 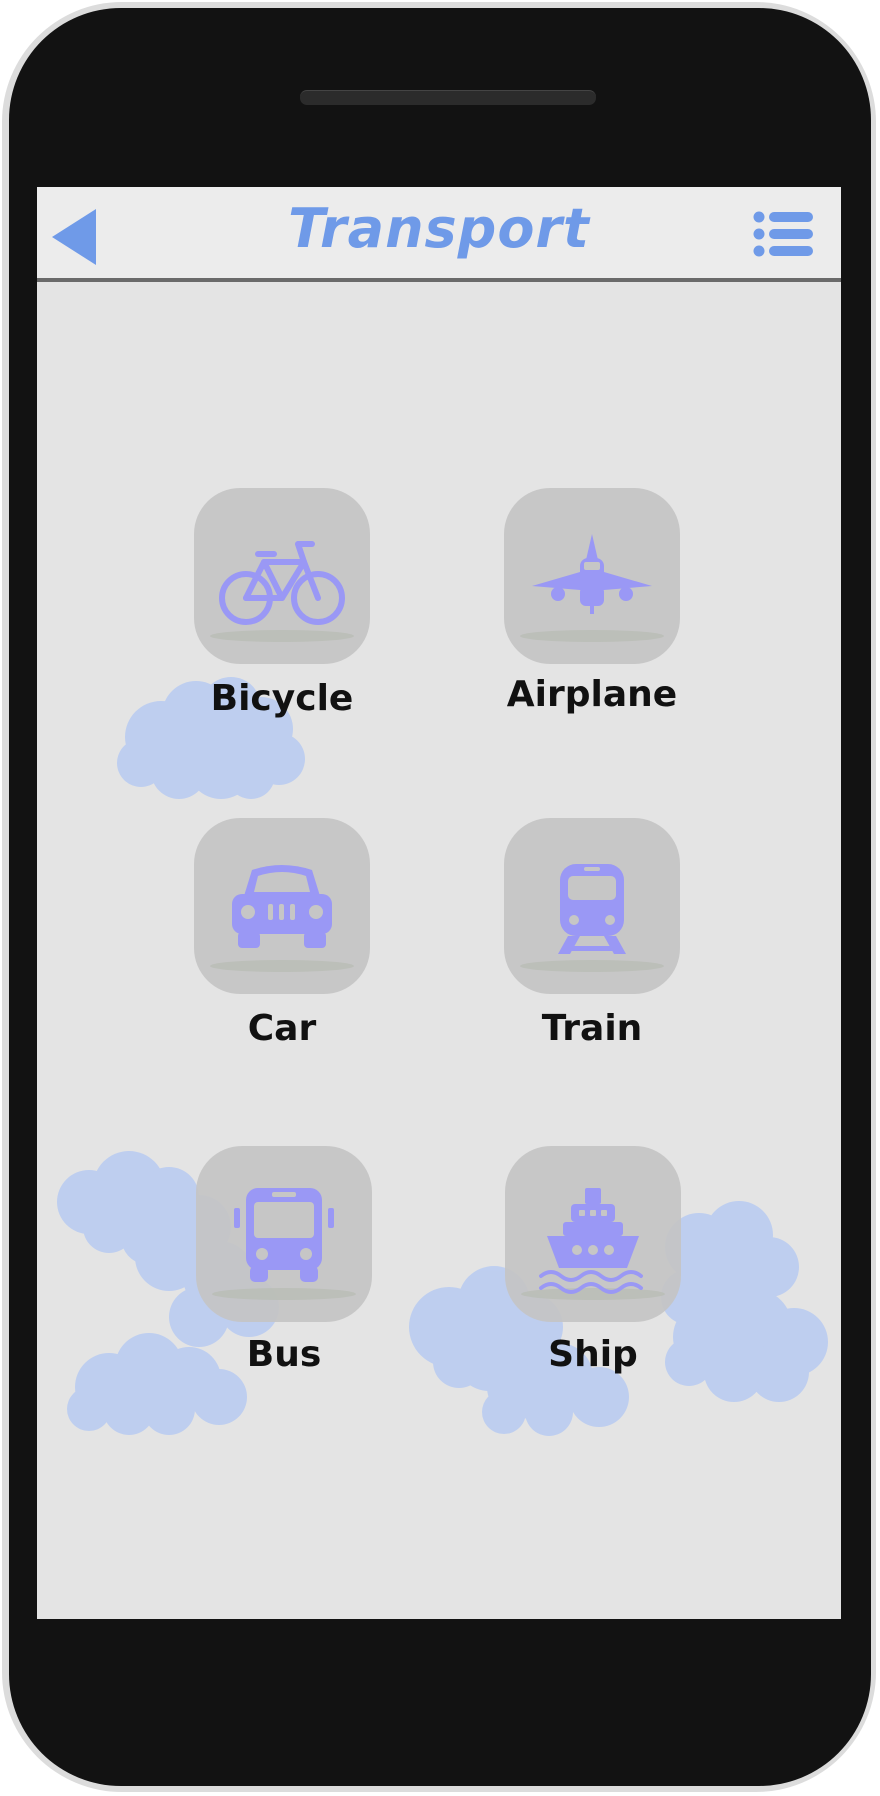 I want to click on tile-label: Bus, so click(x=284, y=1354).